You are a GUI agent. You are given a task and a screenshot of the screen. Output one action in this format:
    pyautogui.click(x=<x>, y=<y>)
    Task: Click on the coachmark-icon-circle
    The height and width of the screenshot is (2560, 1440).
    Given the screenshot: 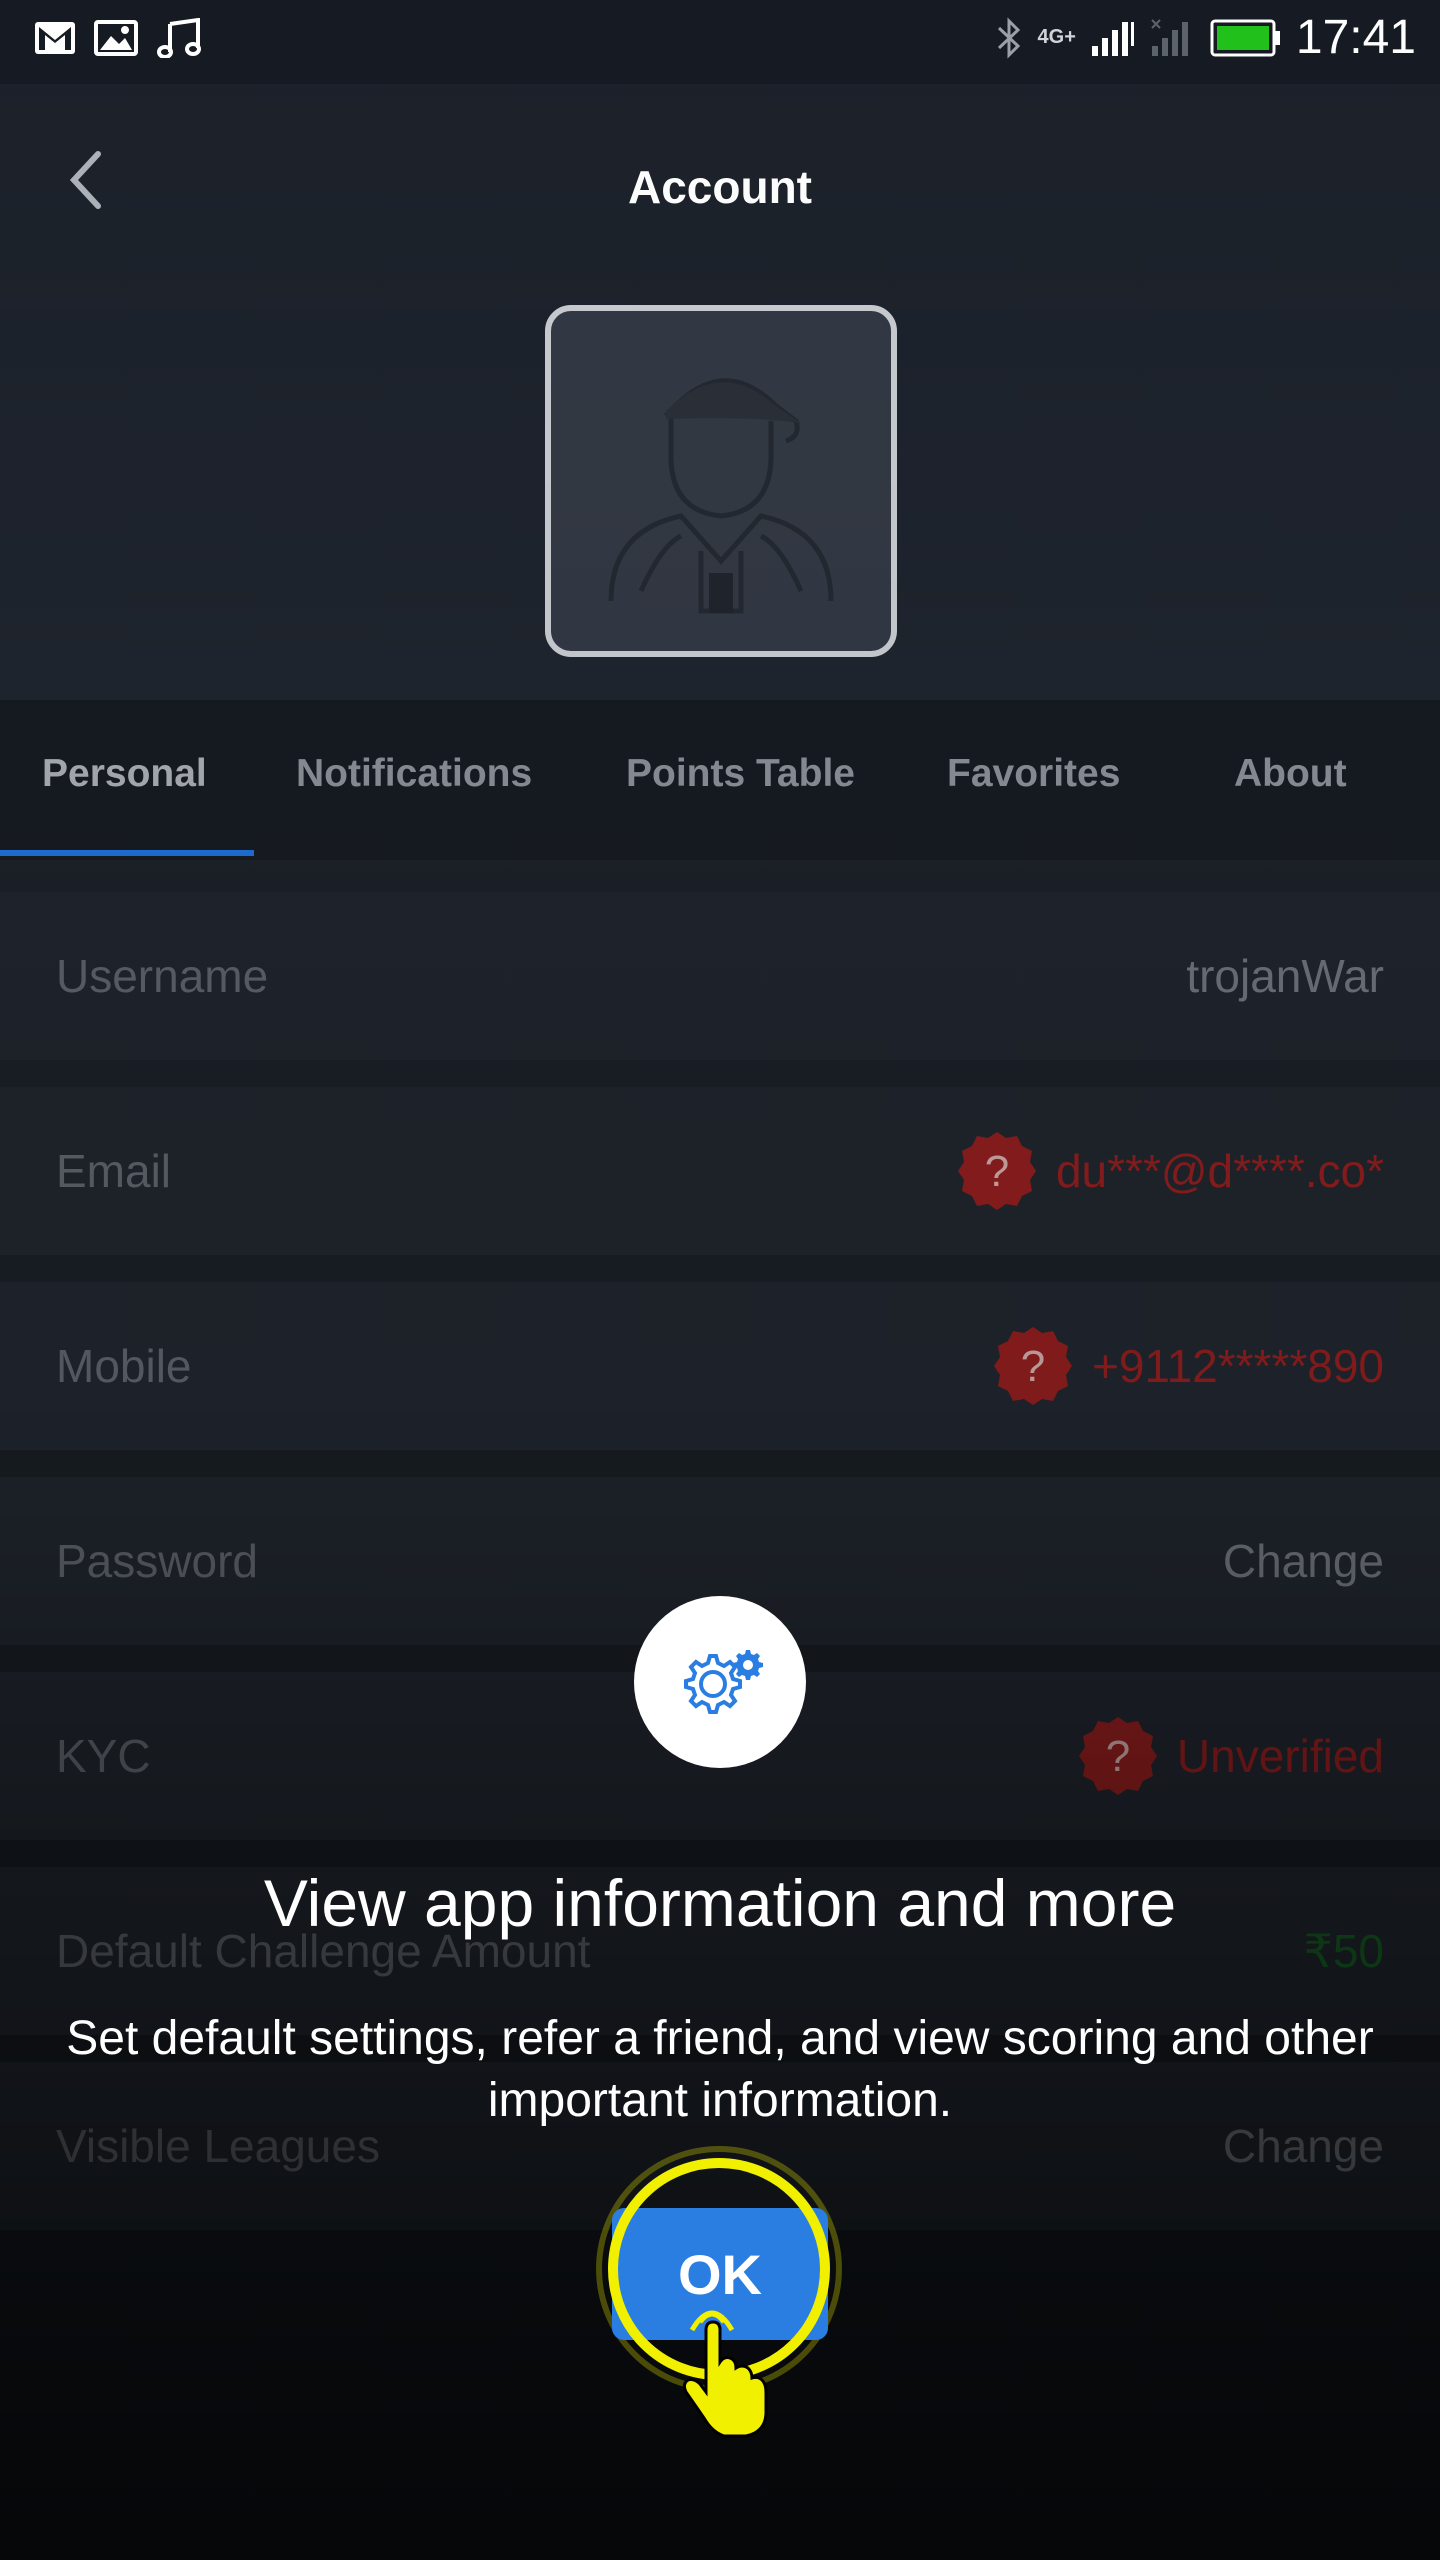 What is the action you would take?
    pyautogui.click(x=720, y=1682)
    